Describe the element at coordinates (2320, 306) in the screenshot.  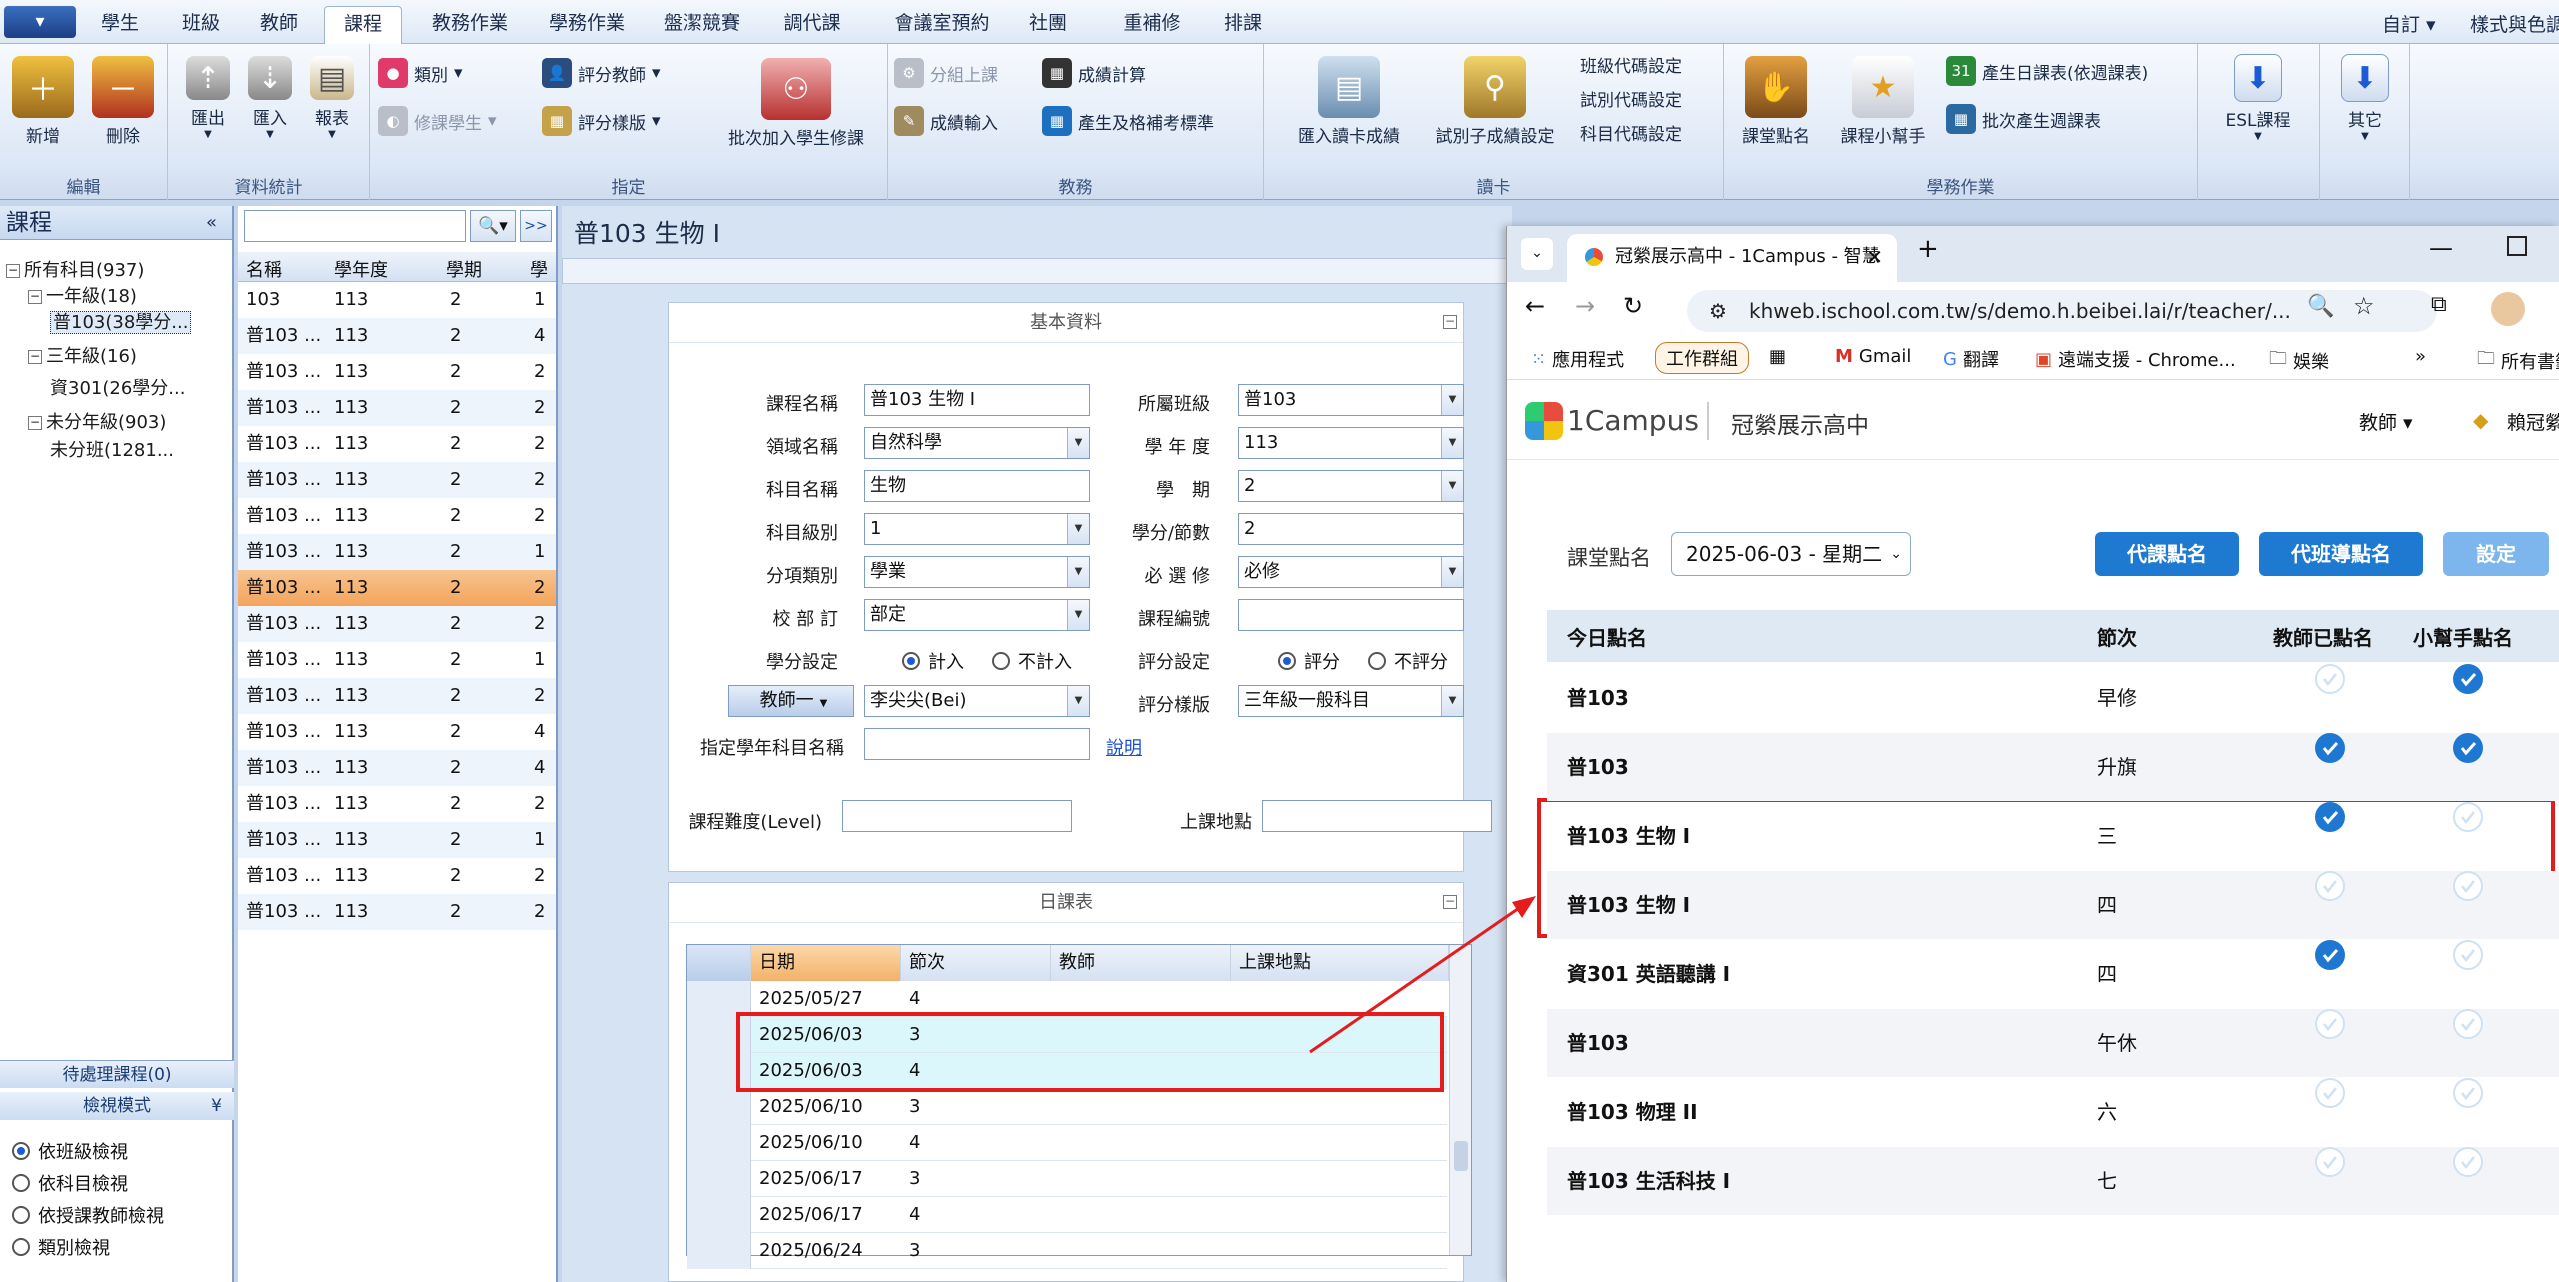
I see `zoom-icon: 🔍` at that location.